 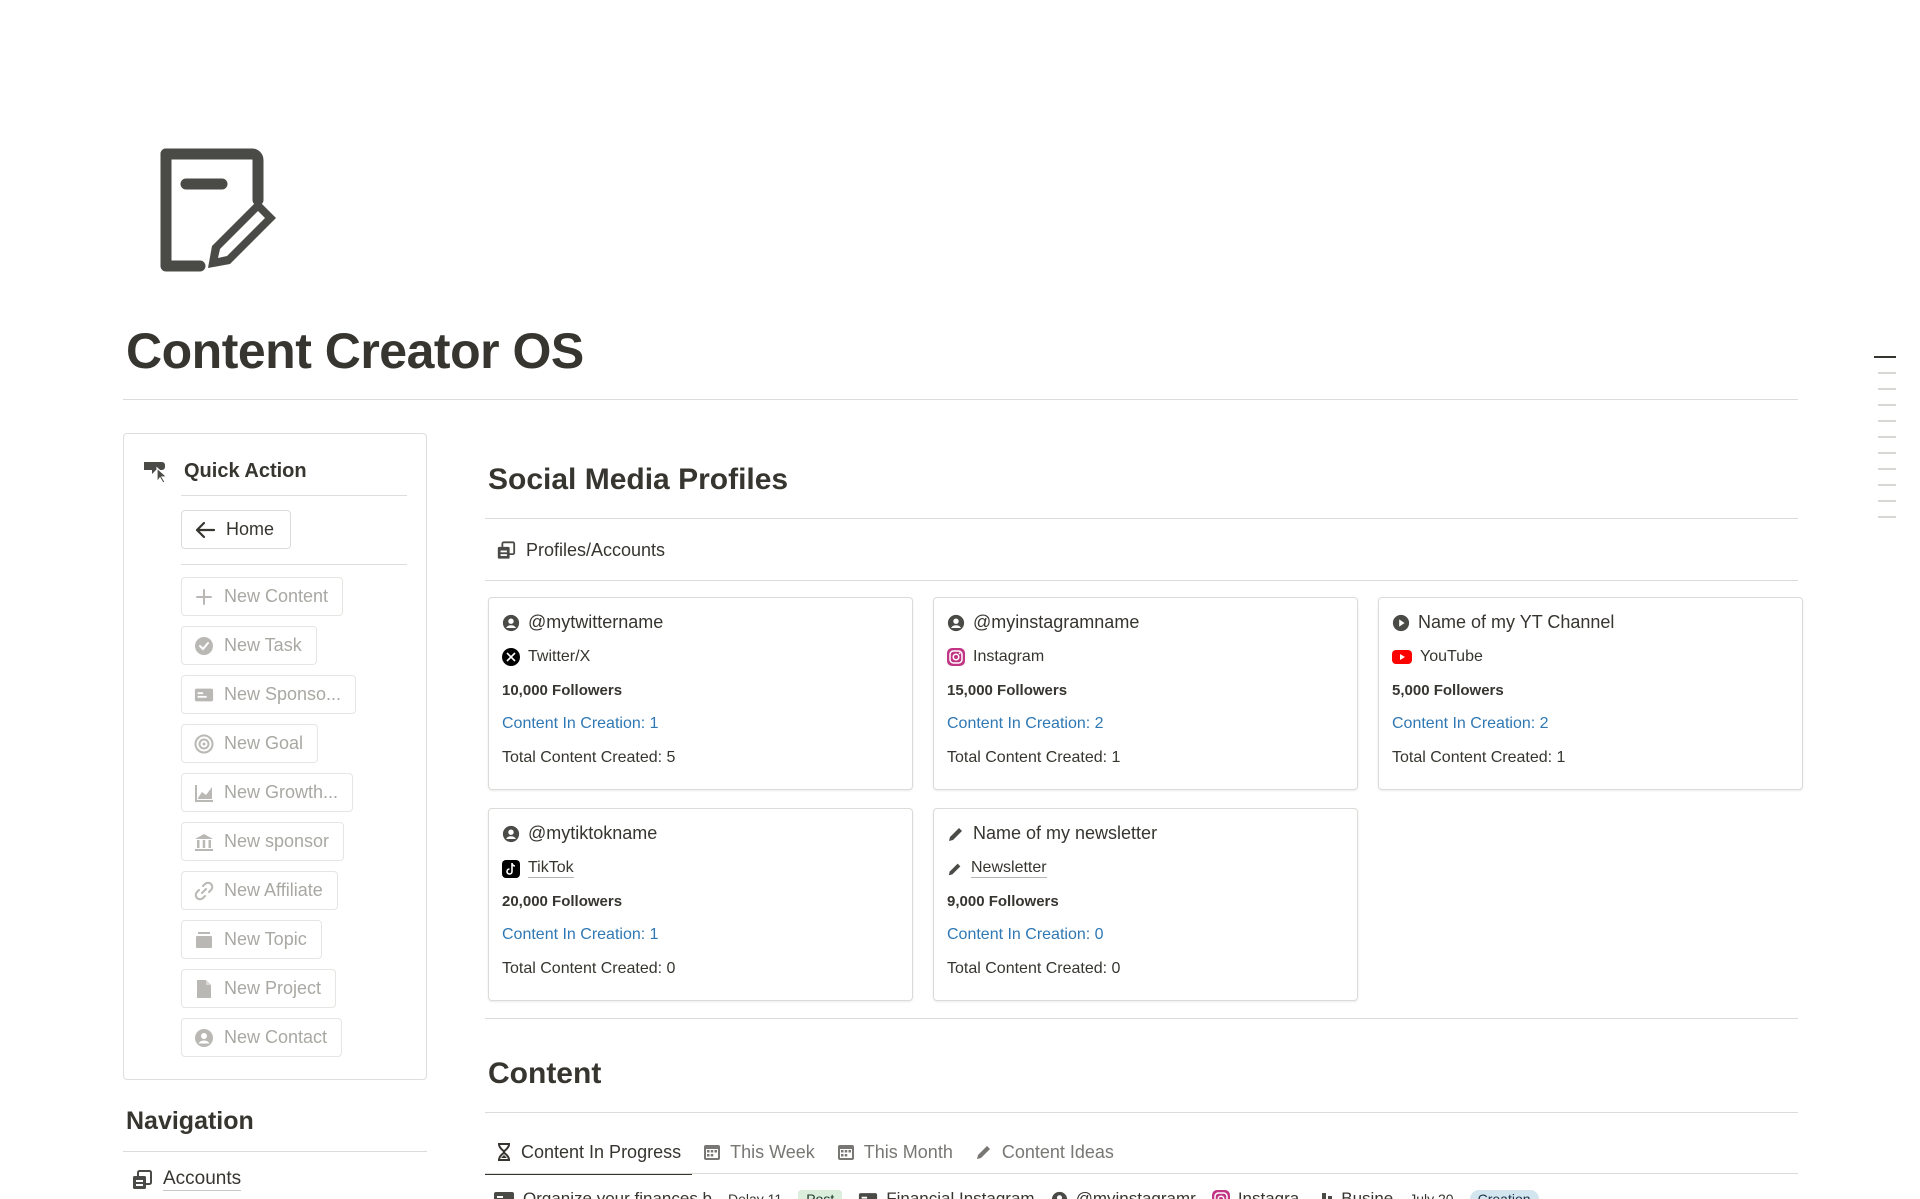 I want to click on edit-document-icon, so click(x=218, y=211).